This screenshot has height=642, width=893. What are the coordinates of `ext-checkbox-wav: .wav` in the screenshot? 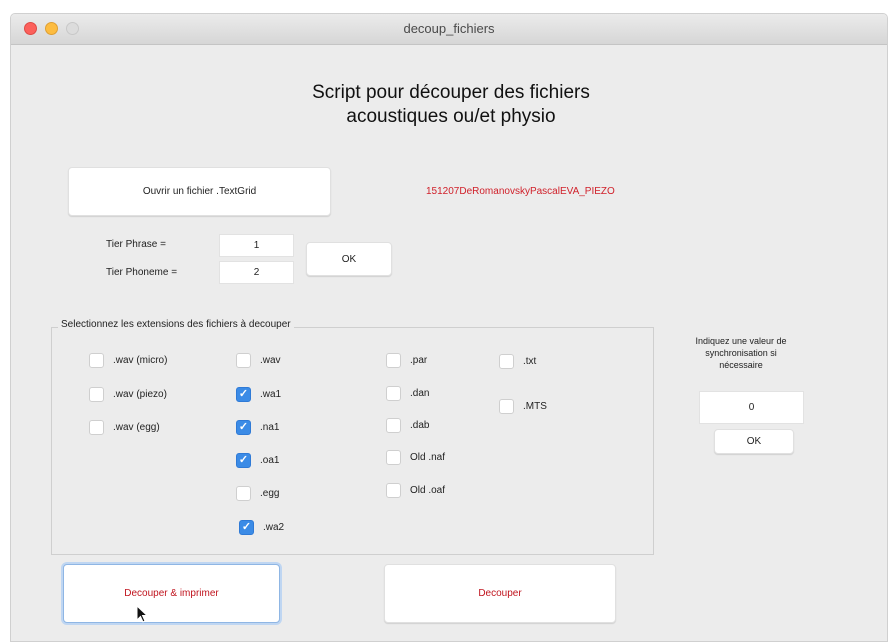 It's located at (258, 360).